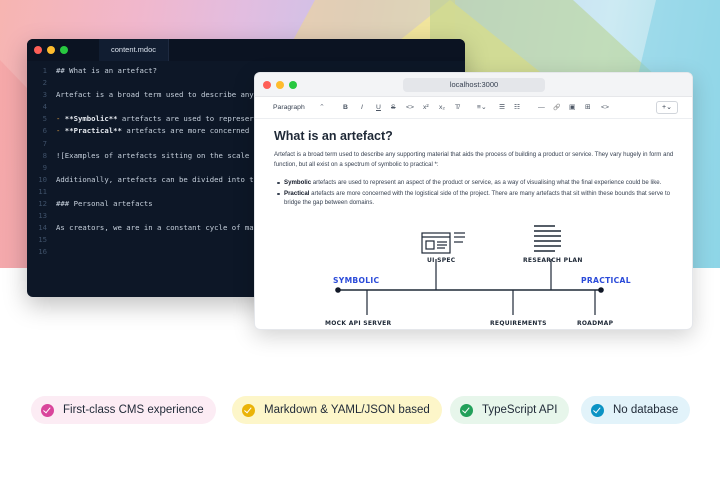 This screenshot has width=720, height=480. What do you see at coordinates (588, 108) in the screenshot?
I see `table-button: ⊞` at bounding box center [588, 108].